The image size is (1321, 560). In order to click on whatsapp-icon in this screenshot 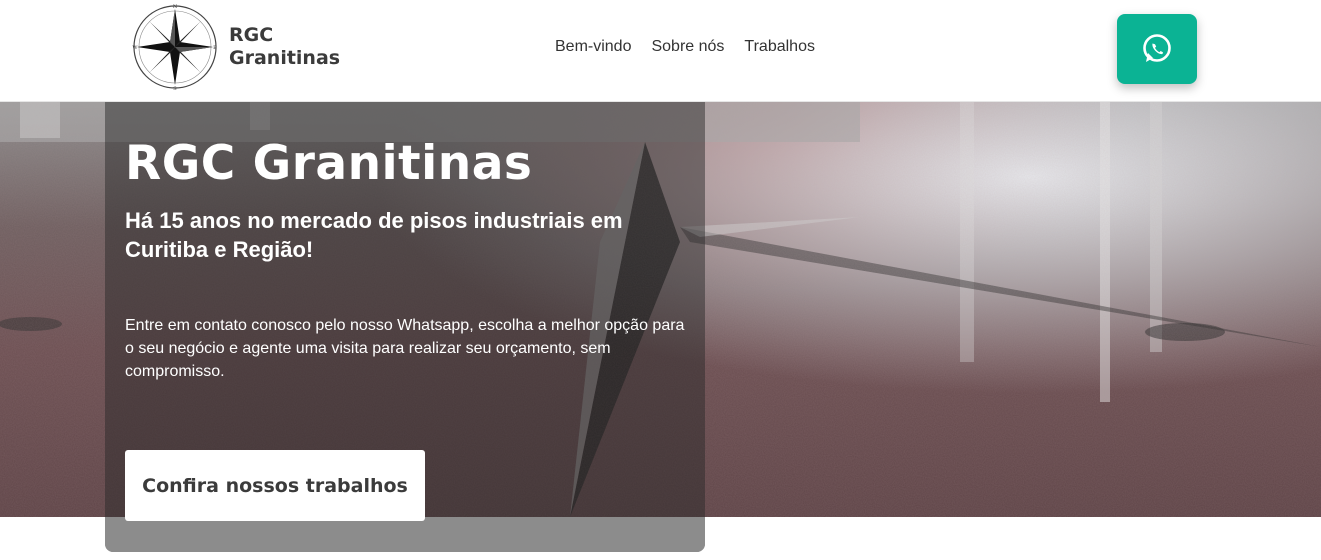, I will do `click(1157, 48)`.